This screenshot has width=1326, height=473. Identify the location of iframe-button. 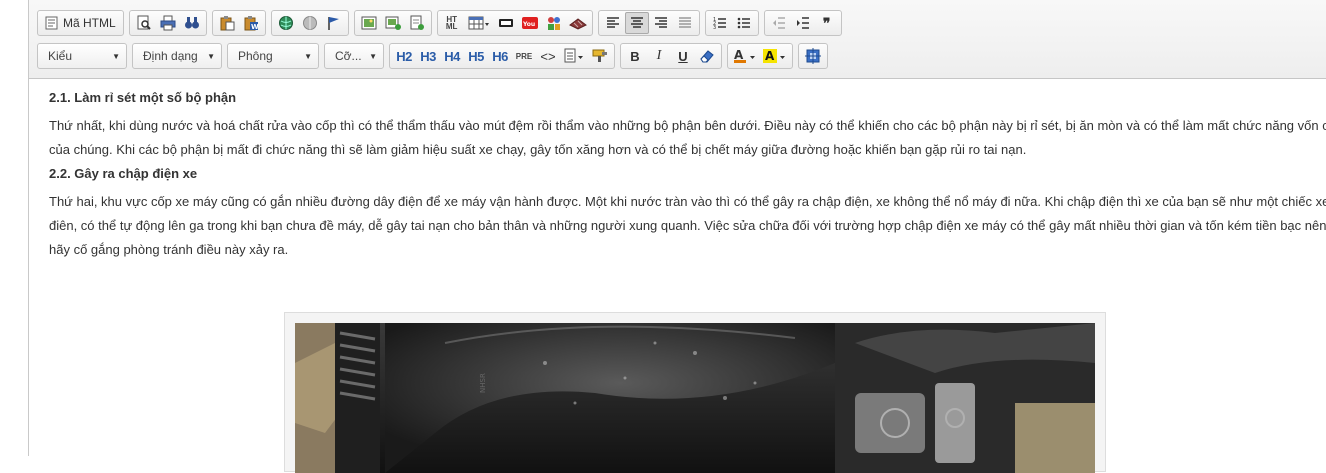
(506, 23).